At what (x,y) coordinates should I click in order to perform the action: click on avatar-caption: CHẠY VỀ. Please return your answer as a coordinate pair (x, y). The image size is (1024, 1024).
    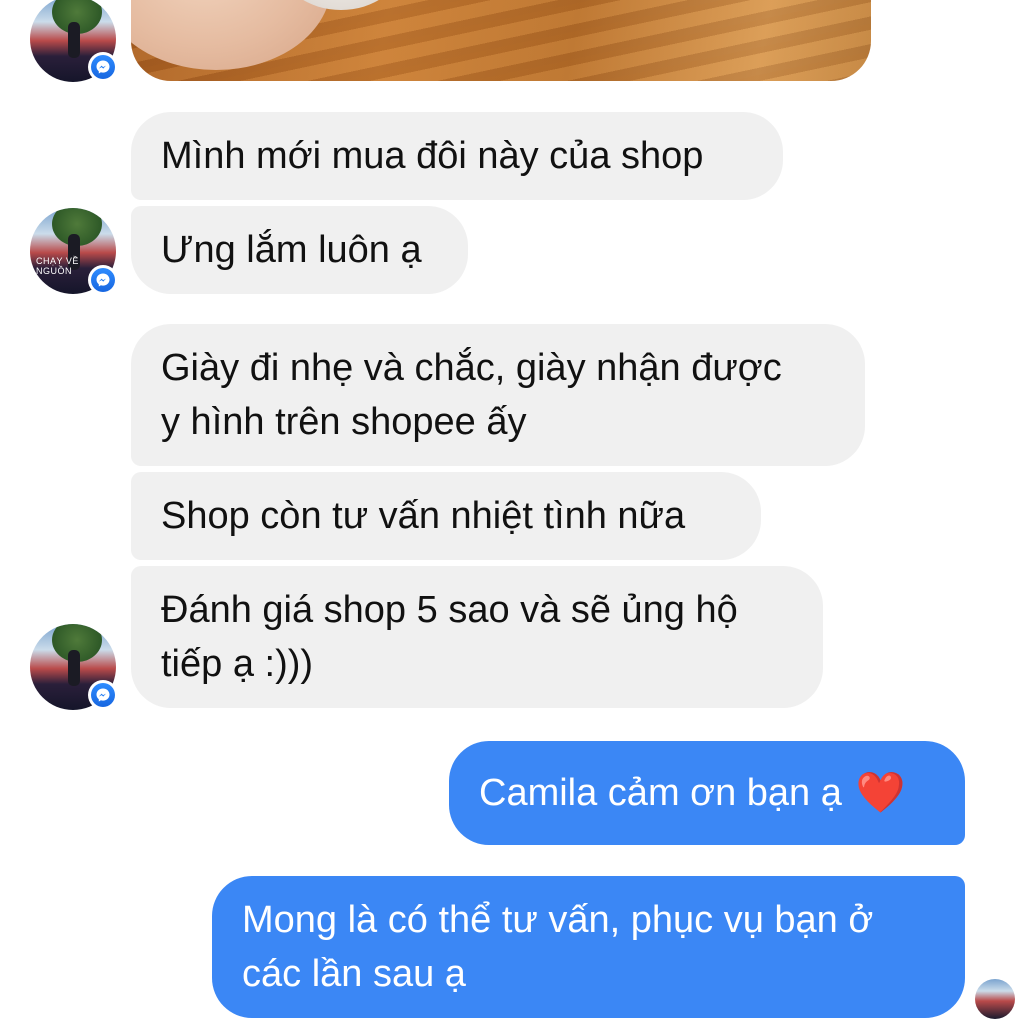
    Looking at the image, I should click on (57, 261).